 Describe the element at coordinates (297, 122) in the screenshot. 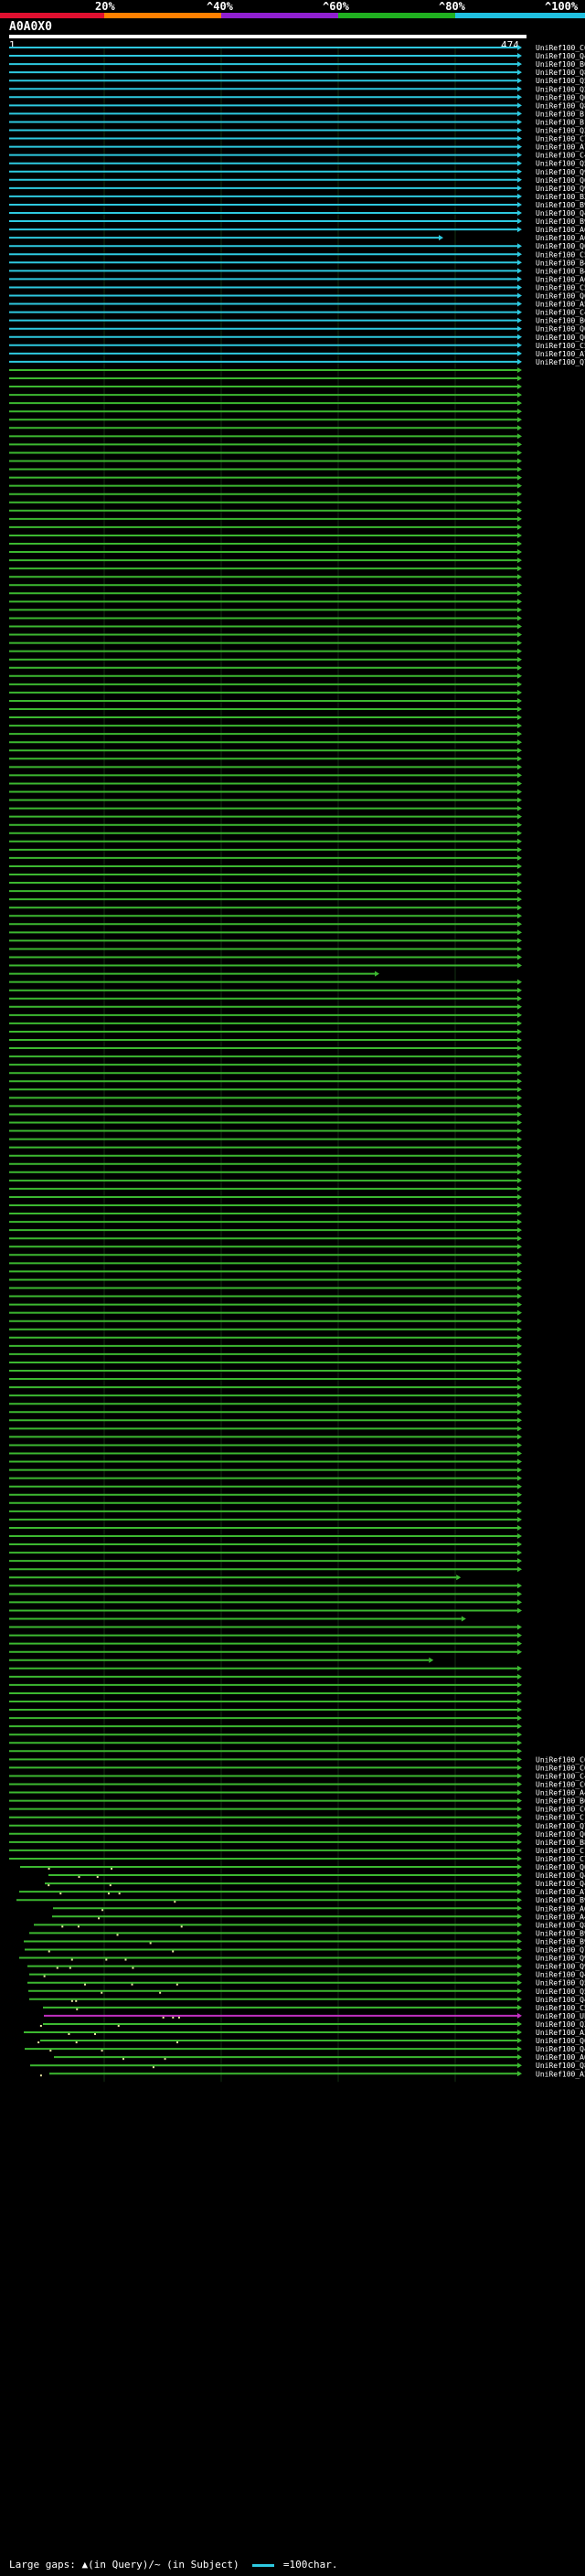

I see `hit-row: UniRef100_B1Y5V4` at that location.